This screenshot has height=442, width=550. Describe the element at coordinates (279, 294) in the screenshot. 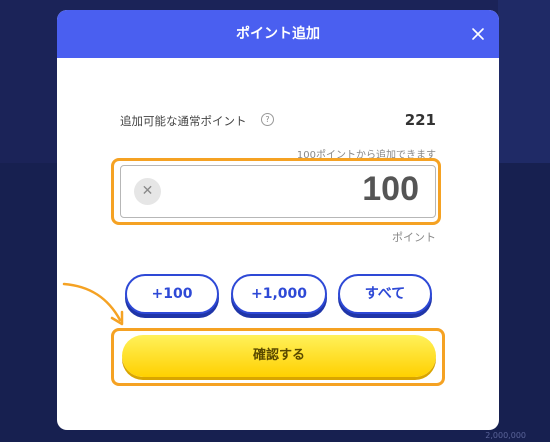

I see `add-1000-button: +1,000` at that location.